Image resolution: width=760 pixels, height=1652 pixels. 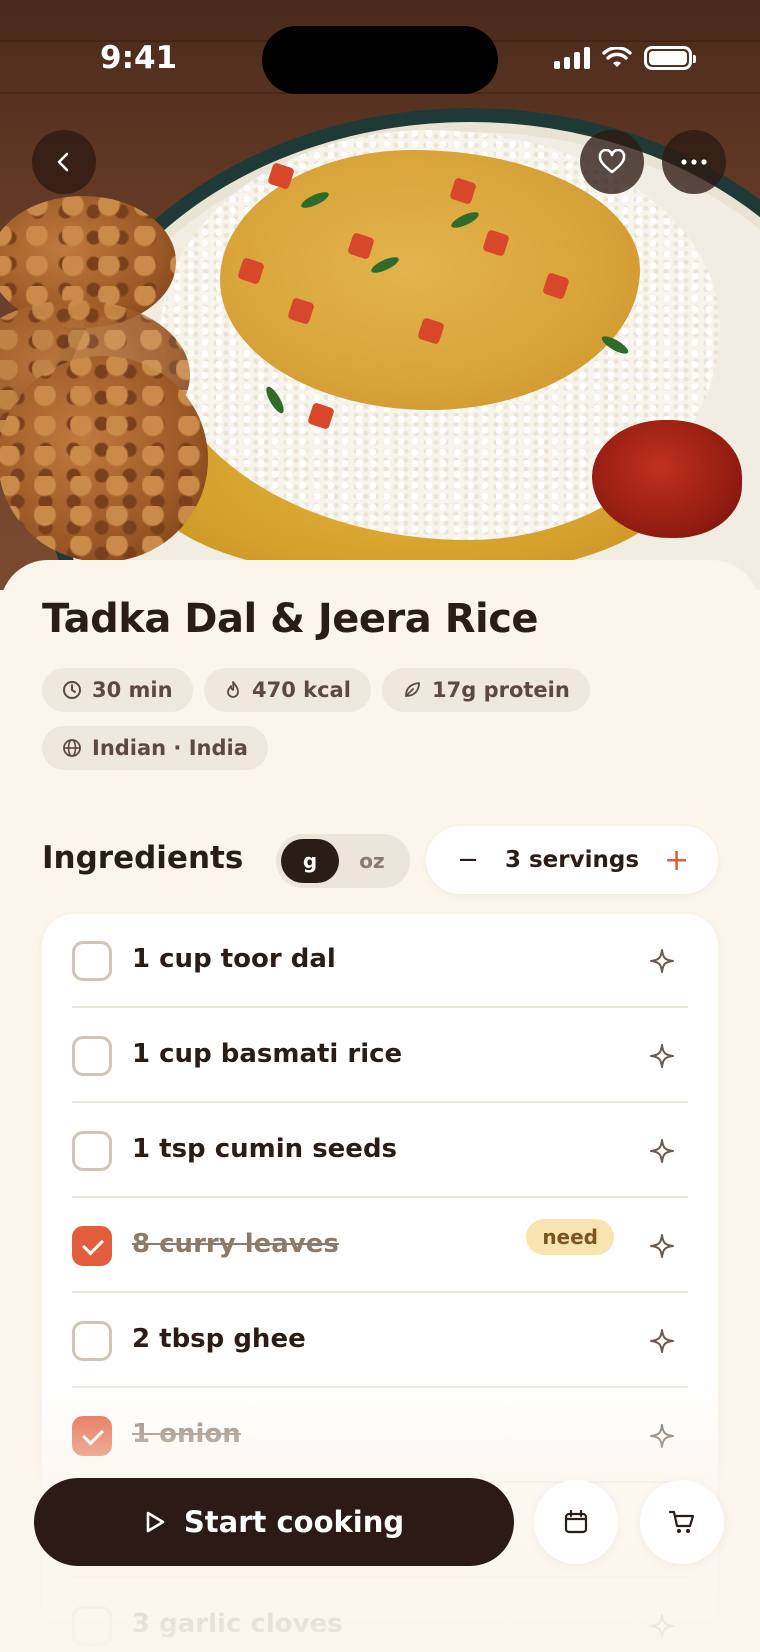 I want to click on cuisine-chip-label: Indian · India, so click(x=170, y=748).